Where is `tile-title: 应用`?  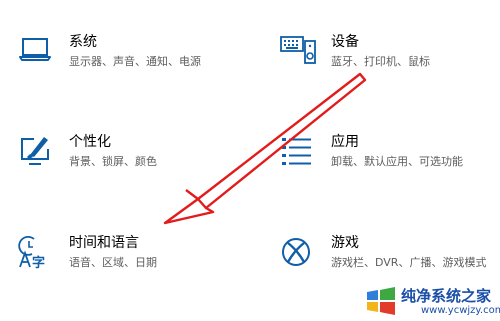 tile-title: 应用 is located at coordinates (345, 142).